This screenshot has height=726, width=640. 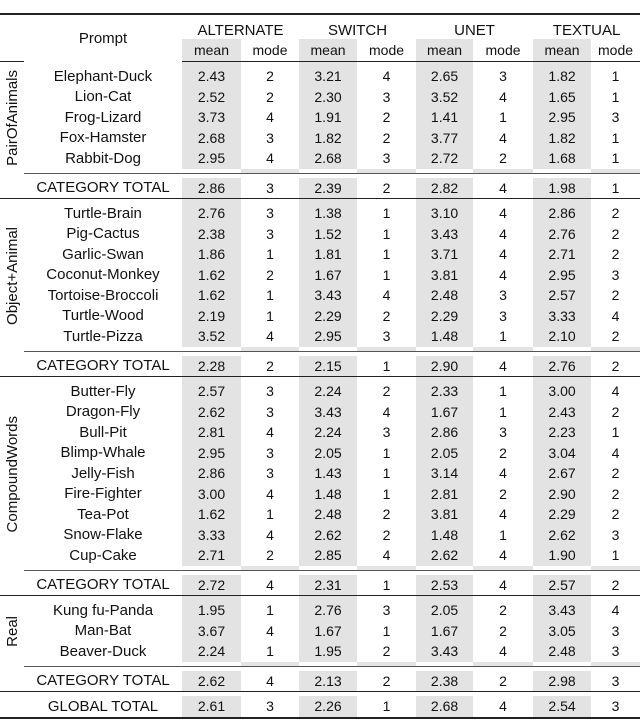 I want to click on mean-value: 1.65, so click(x=562, y=96).